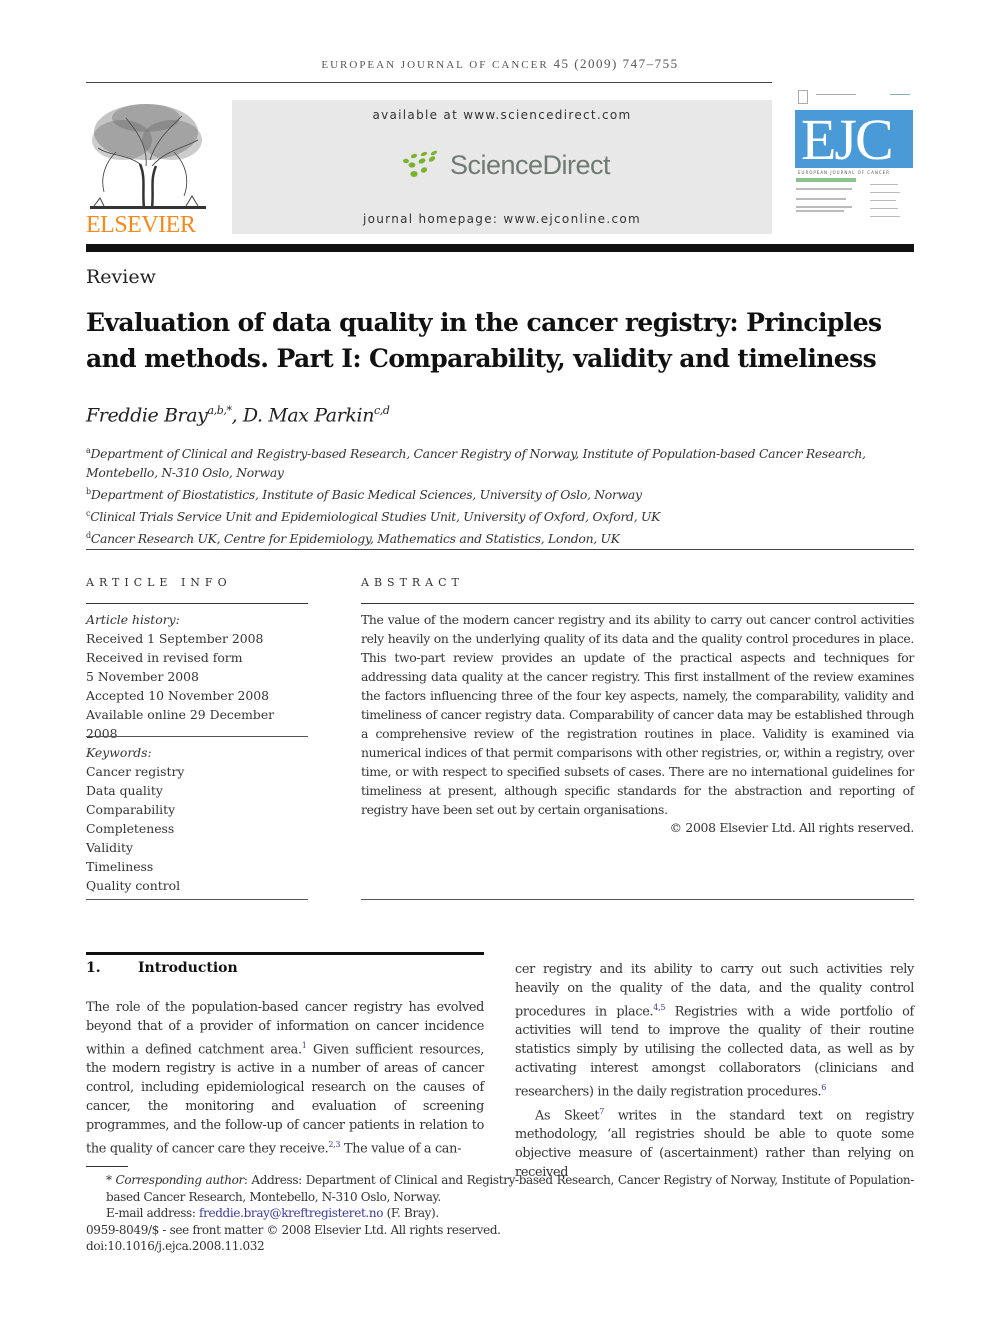 Image resolution: width=992 pixels, height=1323 pixels. What do you see at coordinates (429, 82) in the screenshot?
I see `header-rule` at bounding box center [429, 82].